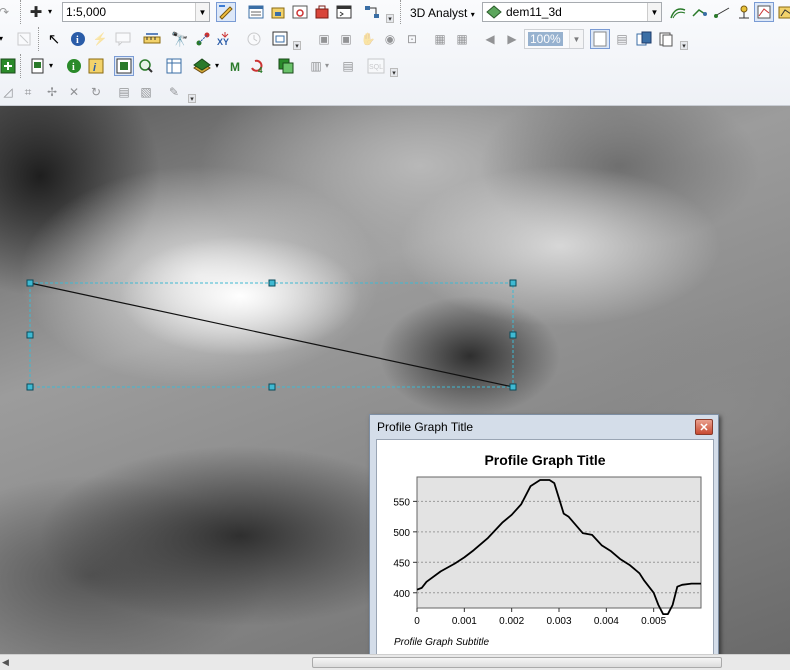 The width and height of the screenshot is (790, 670). What do you see at coordinates (124, 66) in the screenshot?
I see `toggle-layout-icon` at bounding box center [124, 66].